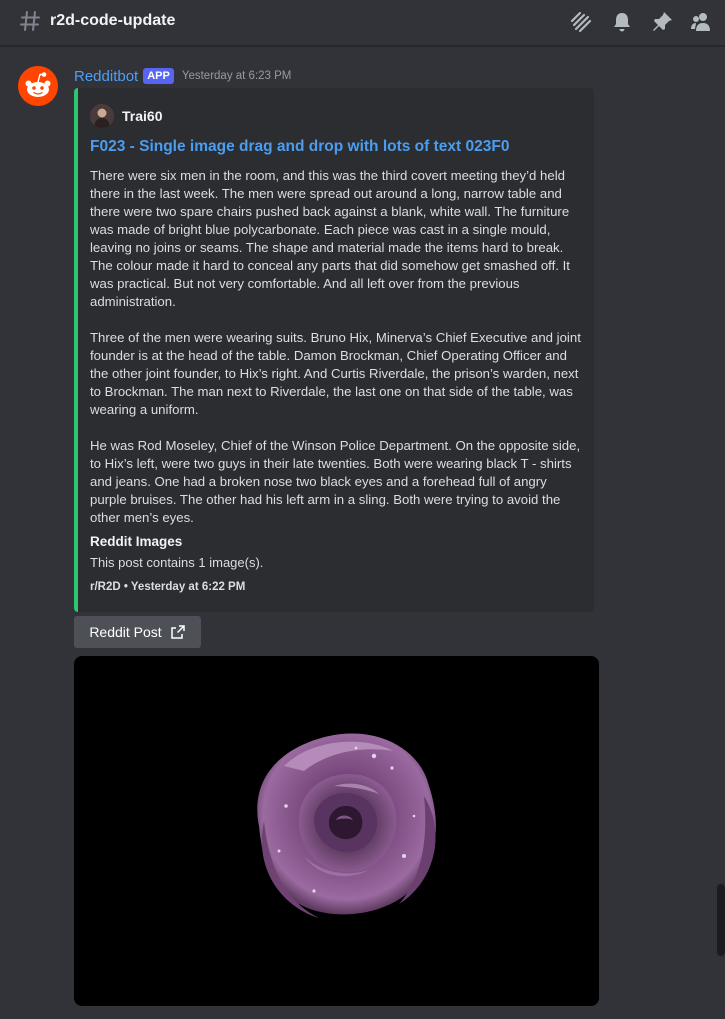  Describe the element at coordinates (136, 541) in the screenshot. I see `embed-field-name: Reddit Images` at that location.